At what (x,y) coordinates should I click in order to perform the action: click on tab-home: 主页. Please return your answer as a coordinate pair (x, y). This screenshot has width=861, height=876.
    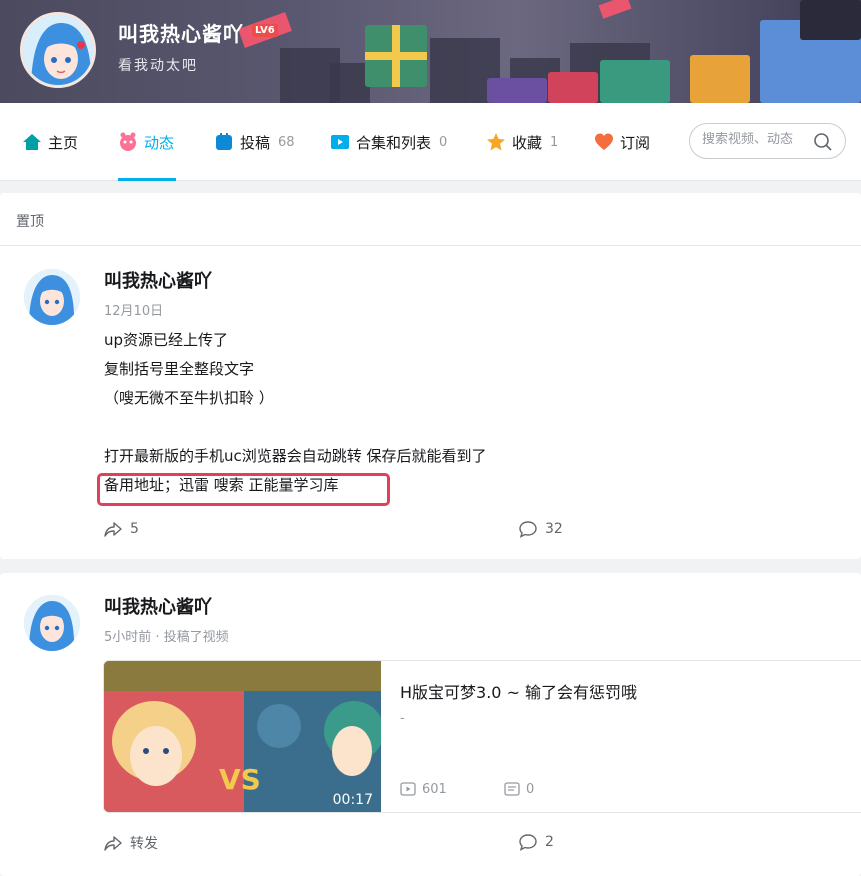
    Looking at the image, I should click on (50, 142).